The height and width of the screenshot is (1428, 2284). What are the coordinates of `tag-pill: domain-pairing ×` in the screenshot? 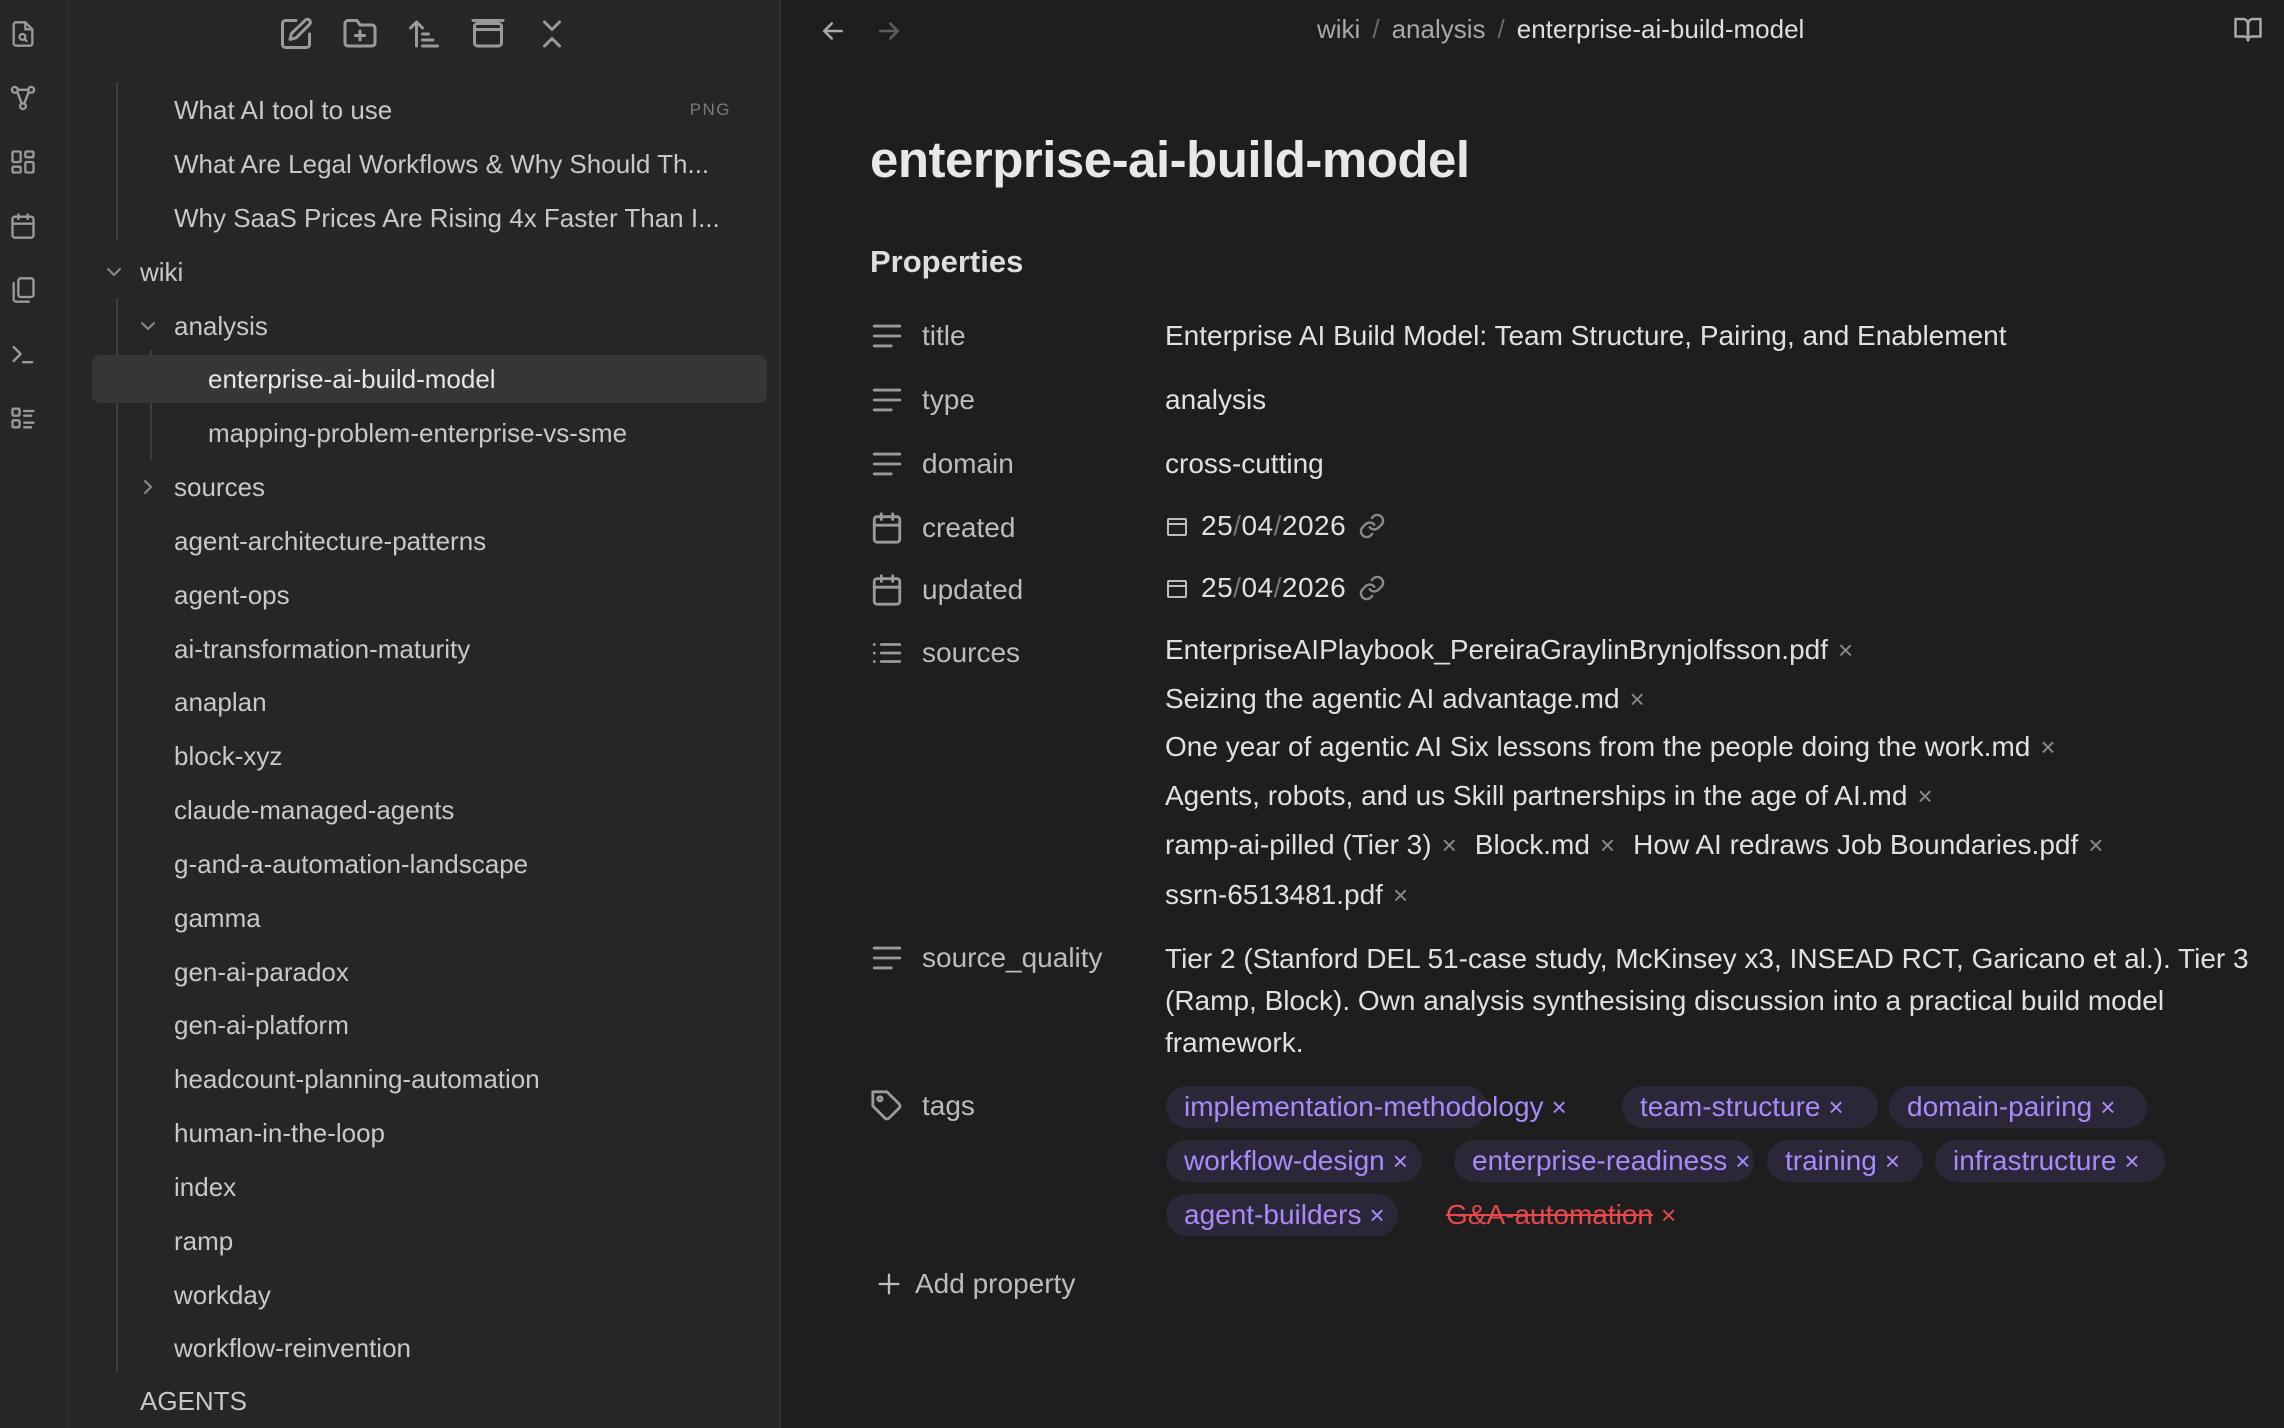 It's located at (2018, 1107).